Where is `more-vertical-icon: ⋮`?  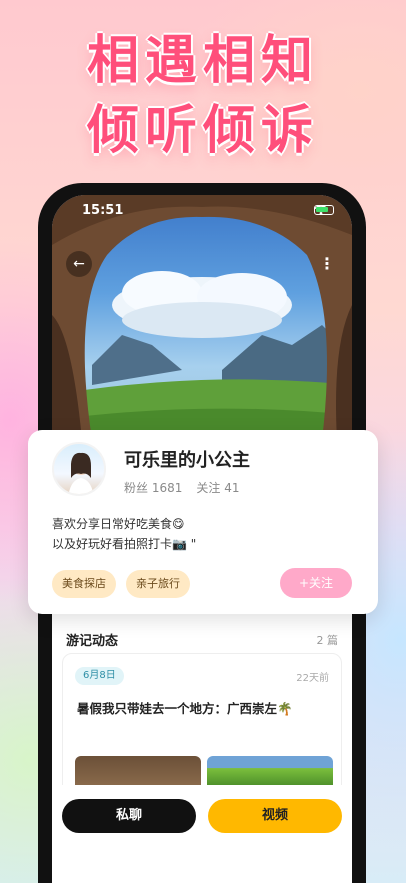 more-vertical-icon: ⋮ is located at coordinates (327, 263).